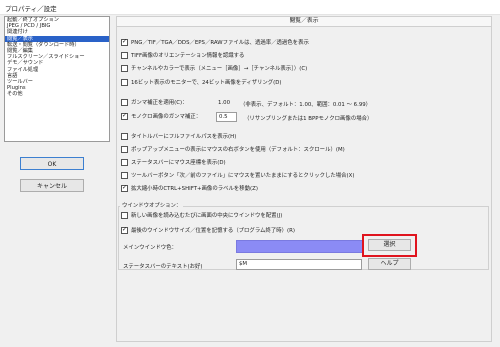  Describe the element at coordinates (299, 264) in the screenshot. I see `statusbar-text-input: $M` at that location.